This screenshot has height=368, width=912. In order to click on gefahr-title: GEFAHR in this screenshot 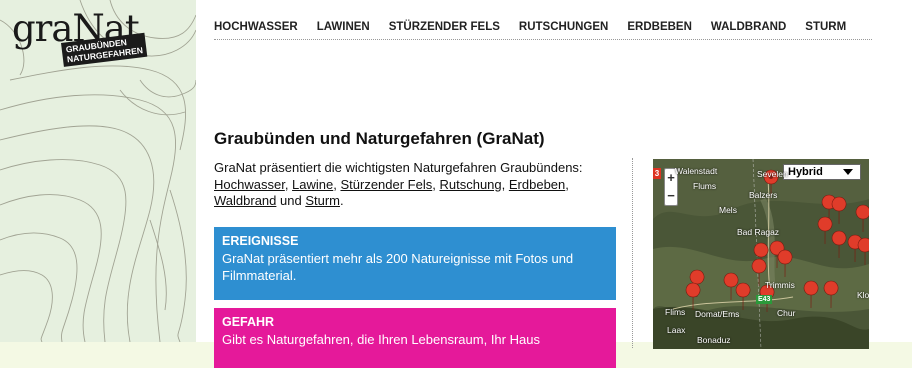, I will do `click(248, 322)`.